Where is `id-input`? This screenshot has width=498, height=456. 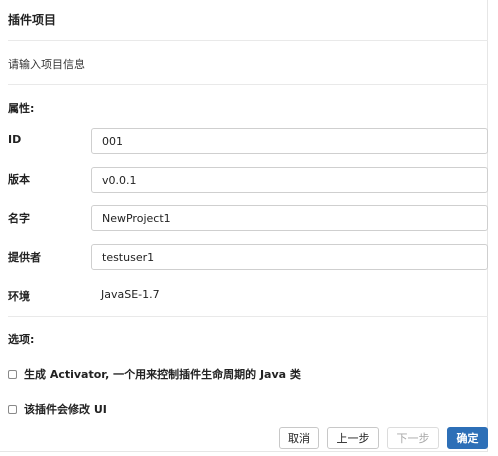
id-input is located at coordinates (289, 141).